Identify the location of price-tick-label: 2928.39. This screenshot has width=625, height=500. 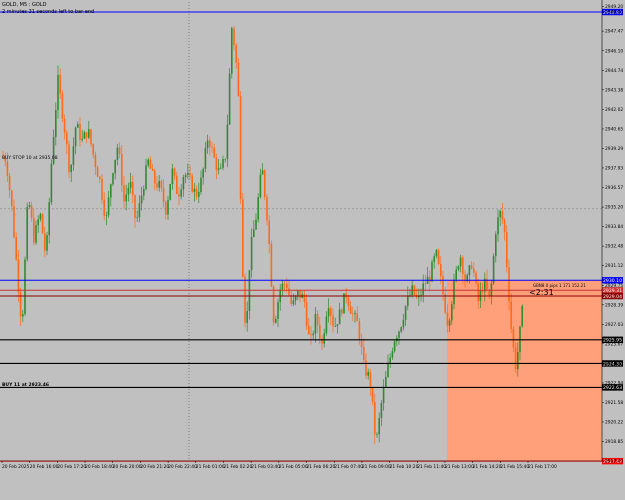
(614, 305).